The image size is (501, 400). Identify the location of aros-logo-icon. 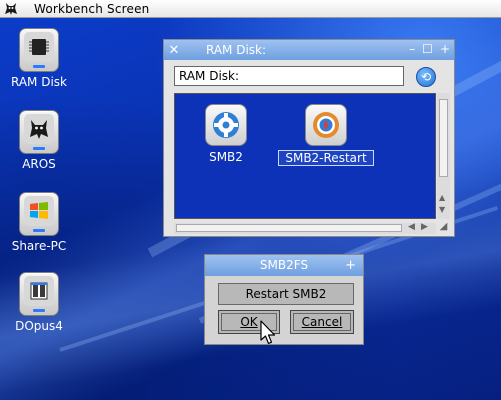
(11, 9).